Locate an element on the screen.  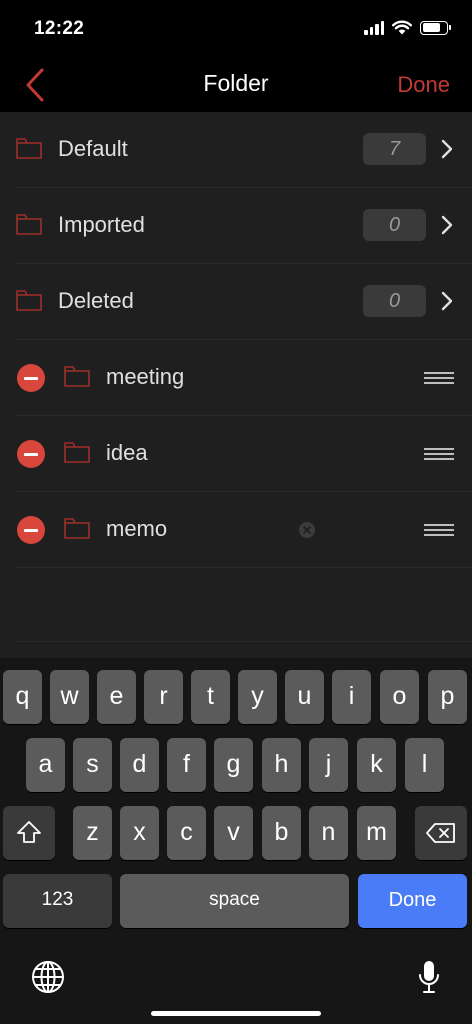
key-g: g is located at coordinates (233, 765).